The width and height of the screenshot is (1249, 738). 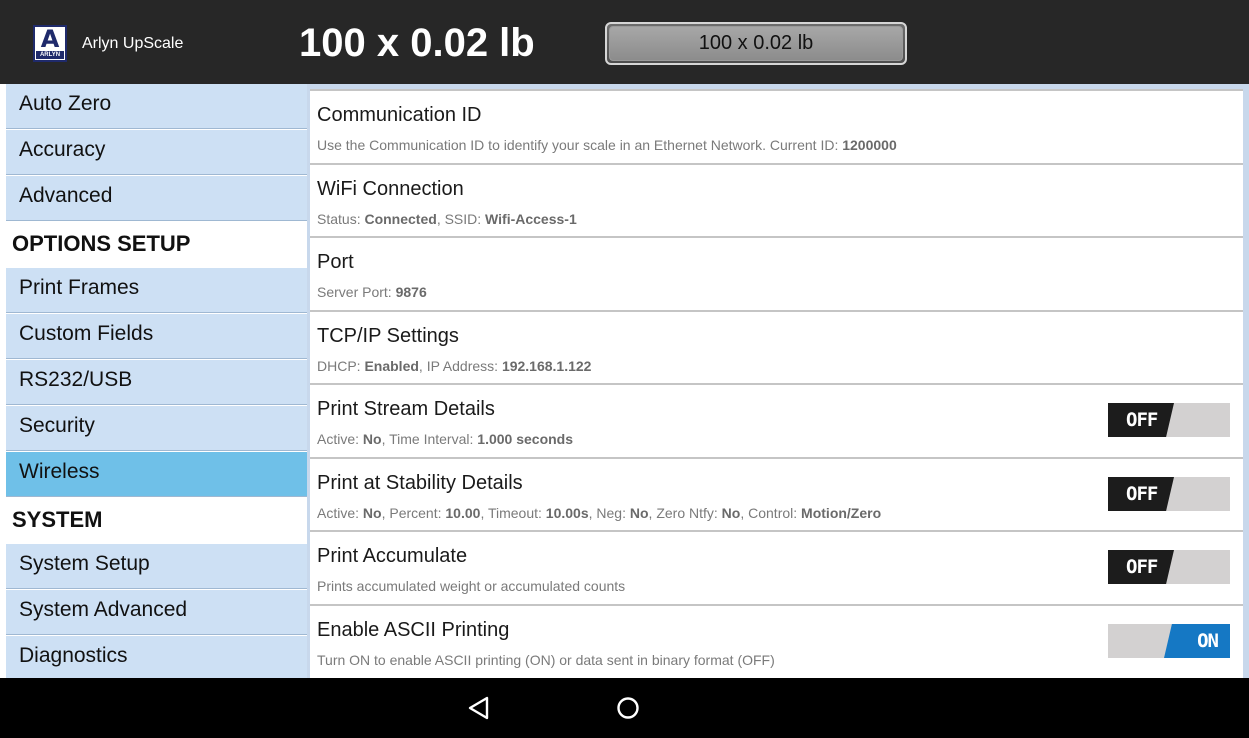 I want to click on setting-description-text: , Neg:, so click(x=609, y=513).